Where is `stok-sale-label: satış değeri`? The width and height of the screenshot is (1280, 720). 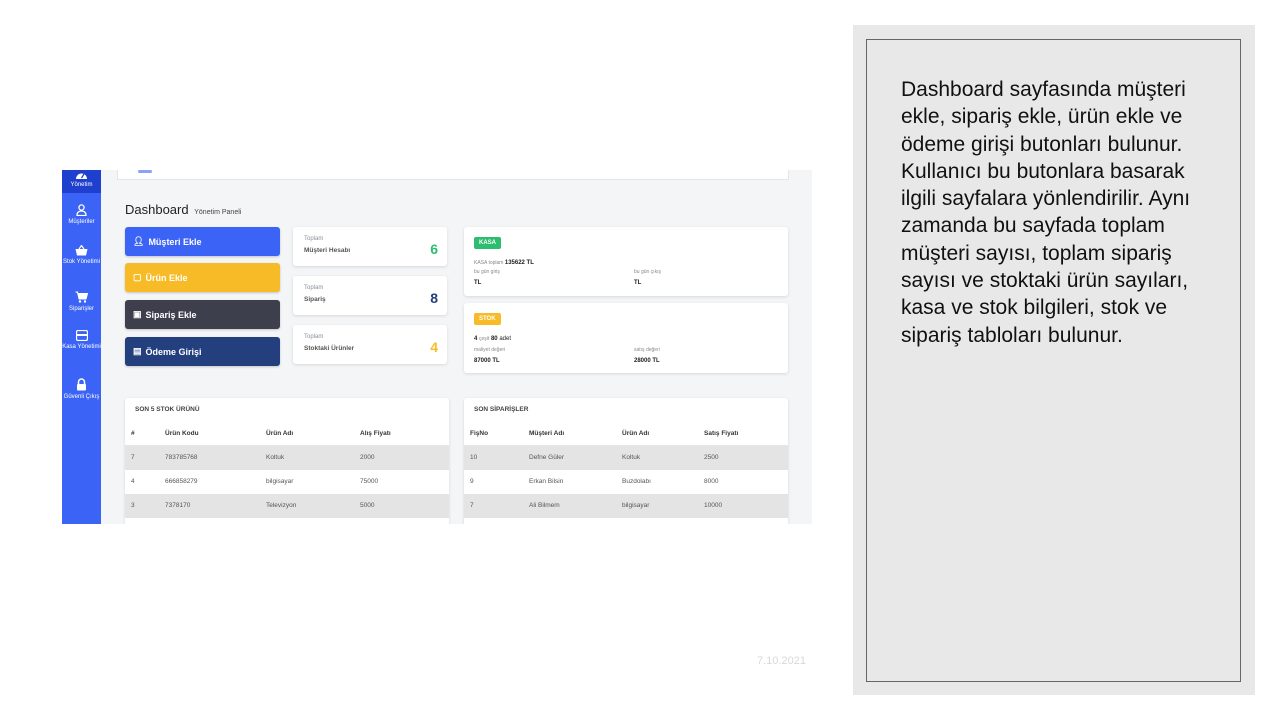
stok-sale-label: satış değeri is located at coordinates (647, 350).